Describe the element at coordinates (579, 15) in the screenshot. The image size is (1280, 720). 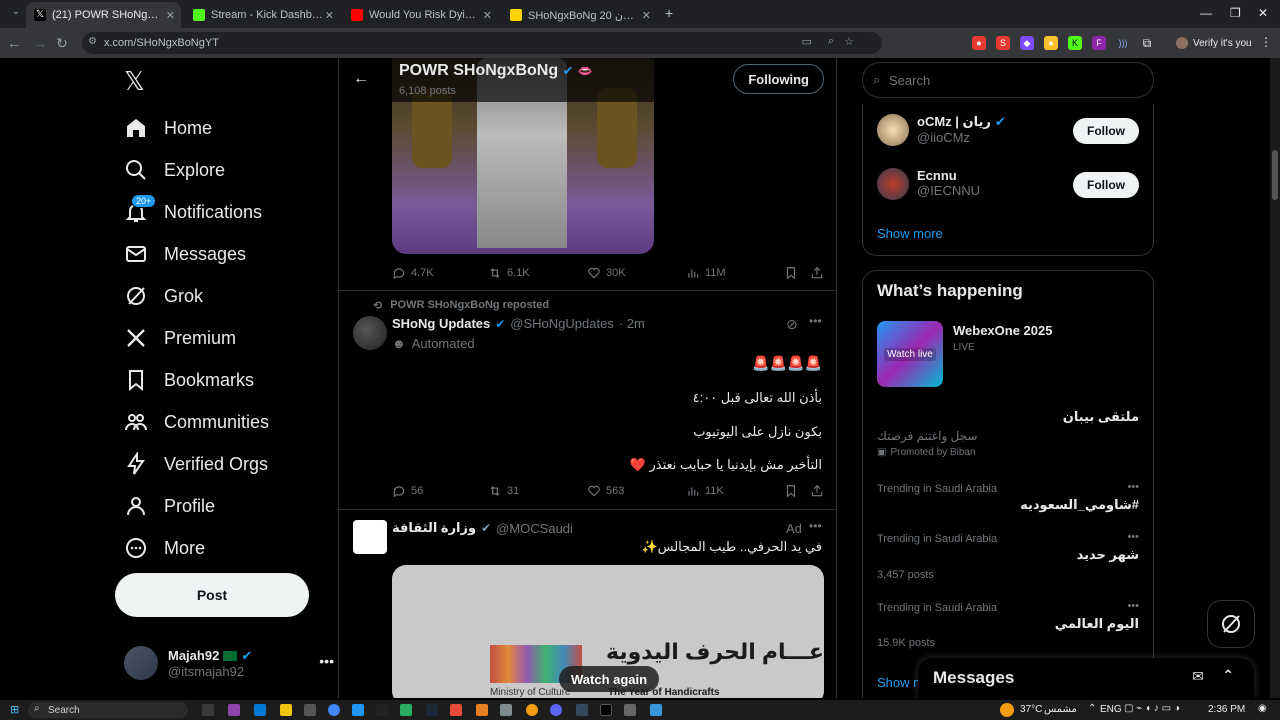
I see `tab-snapchat: SHoNgxBoNg 20 مليووون (@Sh ✕` at that location.